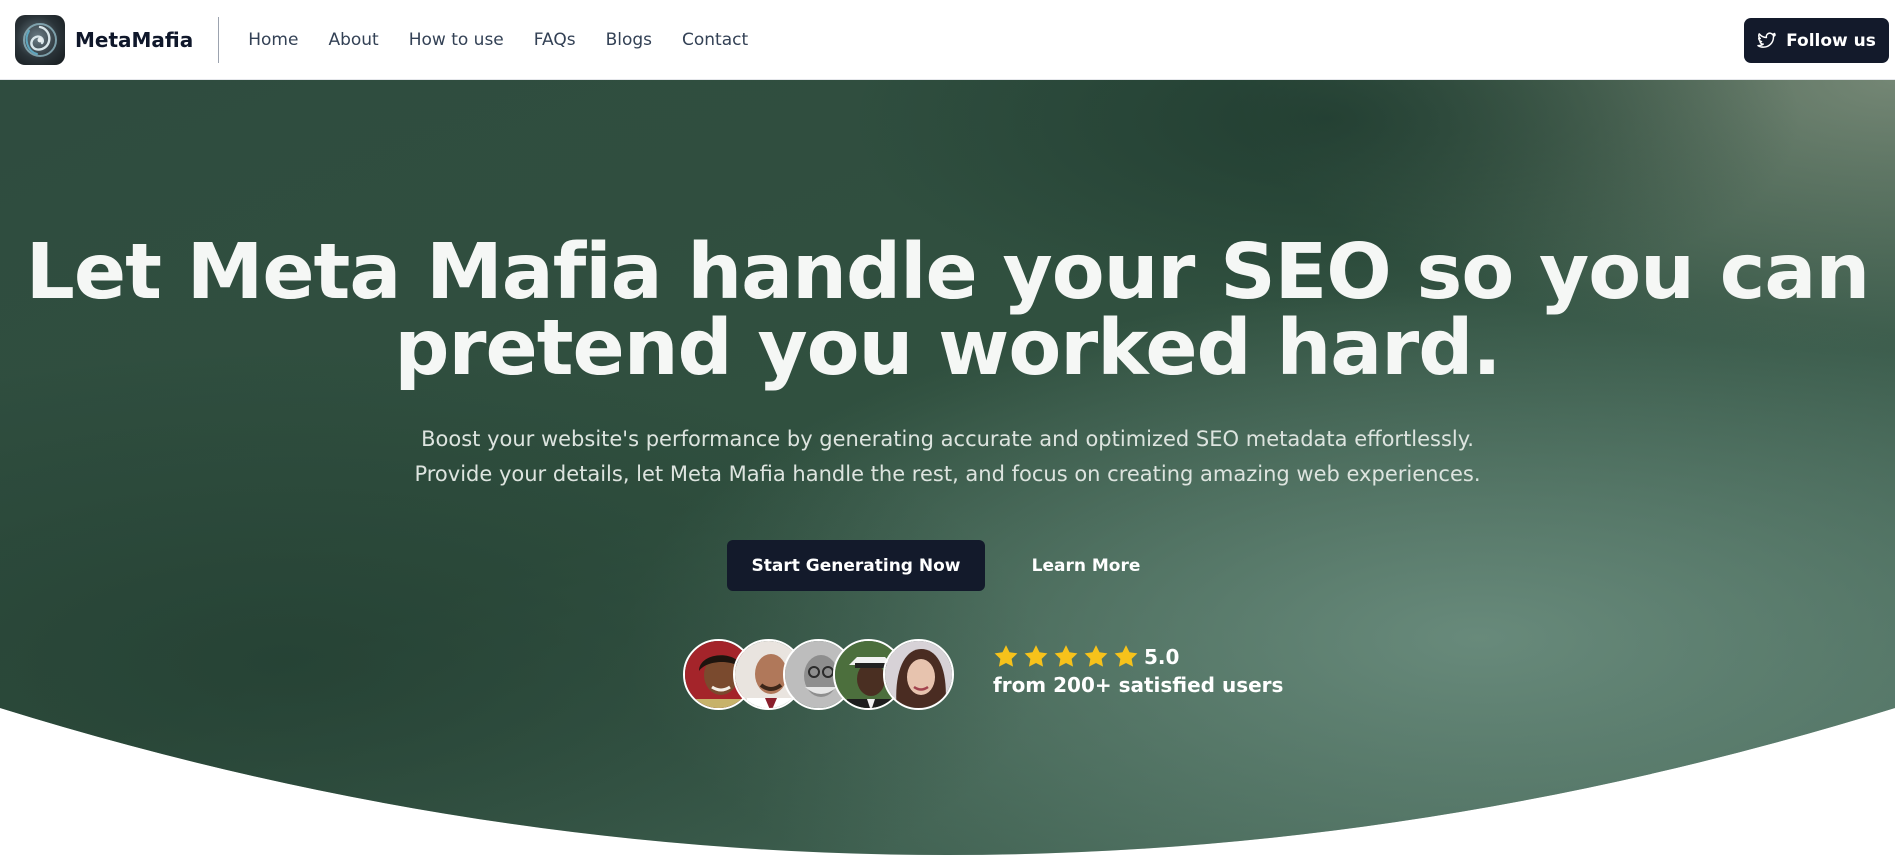 The image size is (1895, 862). What do you see at coordinates (456, 40) in the screenshot?
I see `nav-link-how-to-use: How to use` at bounding box center [456, 40].